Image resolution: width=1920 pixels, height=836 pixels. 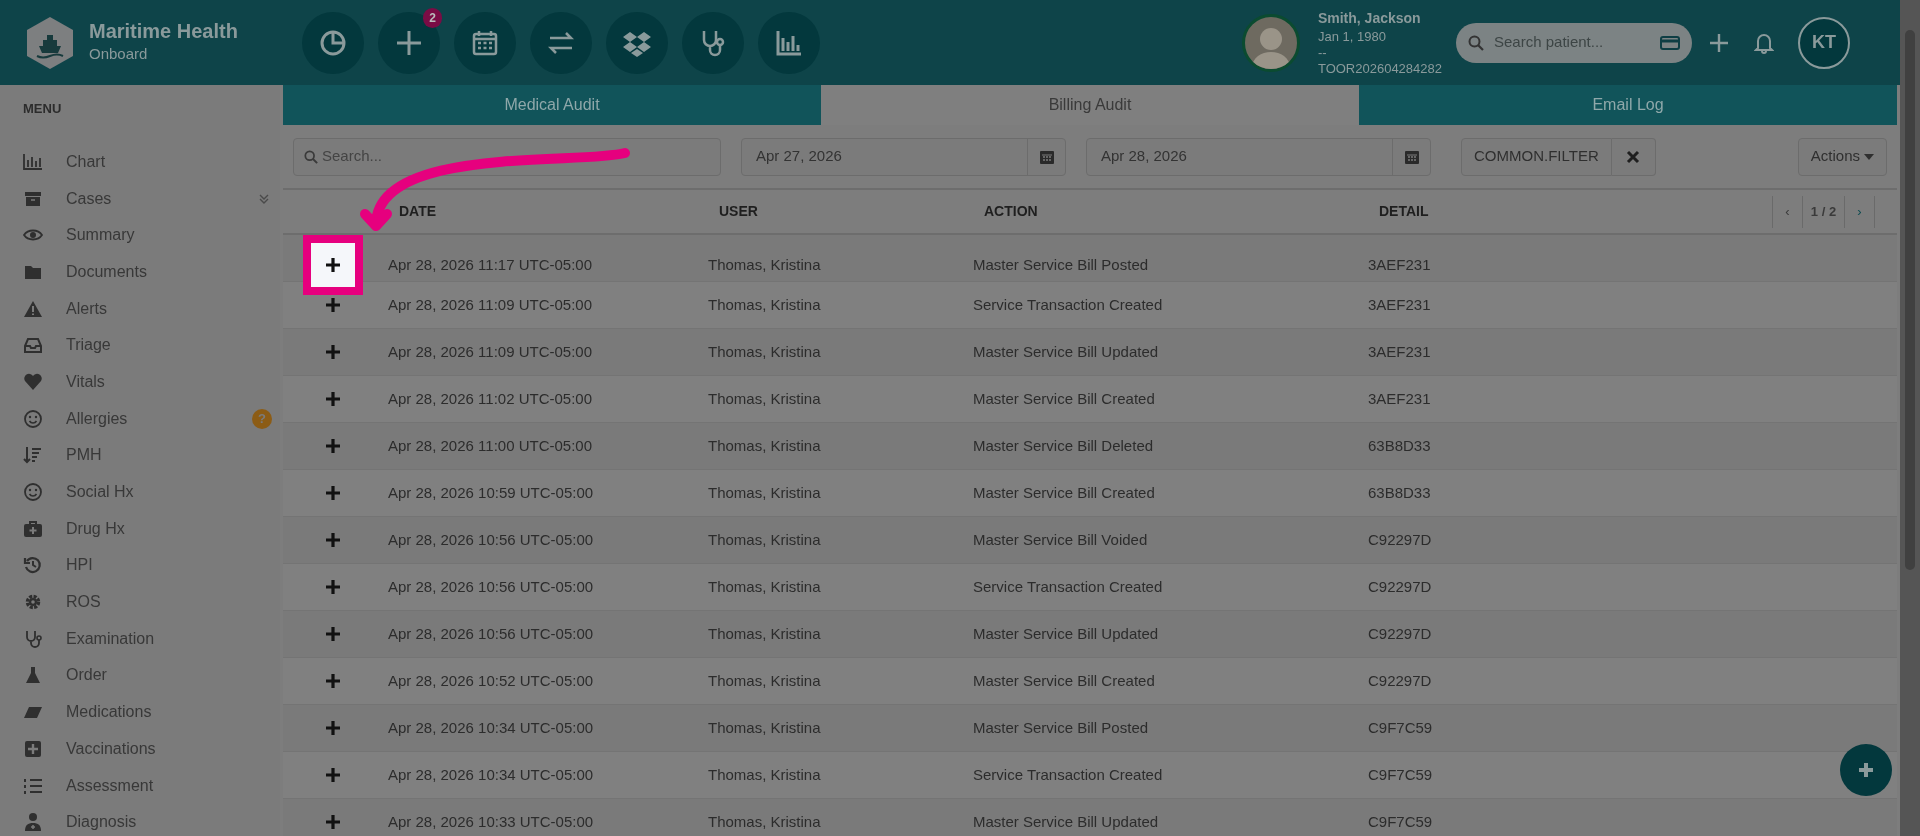 What do you see at coordinates (33, 381) in the screenshot?
I see `heart-icon` at bounding box center [33, 381].